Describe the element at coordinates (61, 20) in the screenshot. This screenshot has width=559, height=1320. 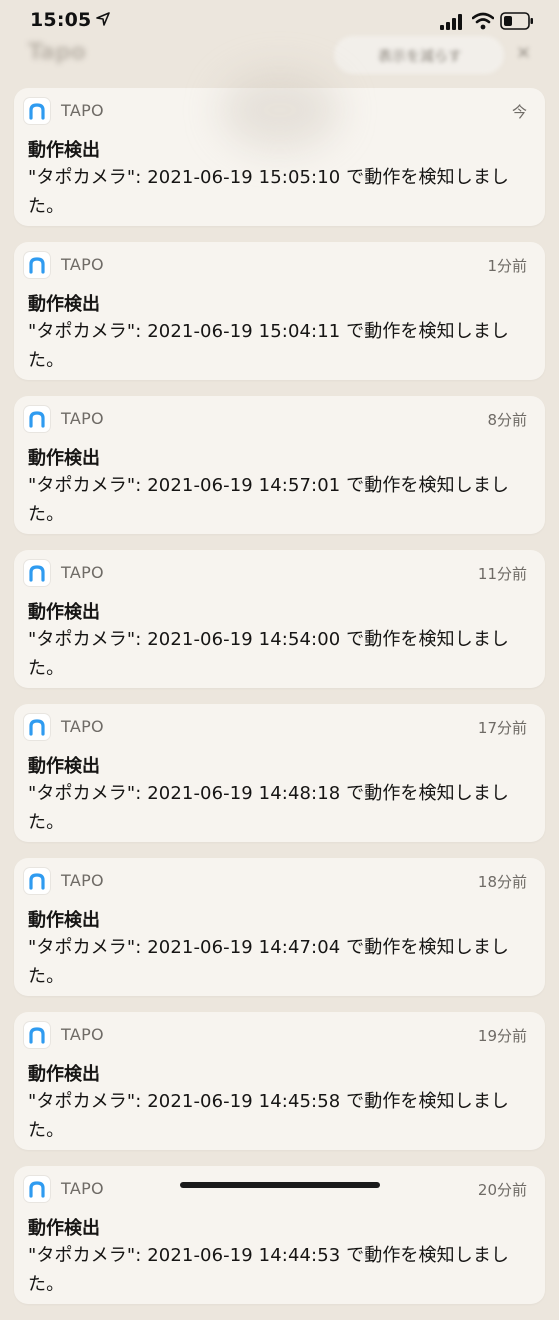
I see `status-time: 15:05` at that location.